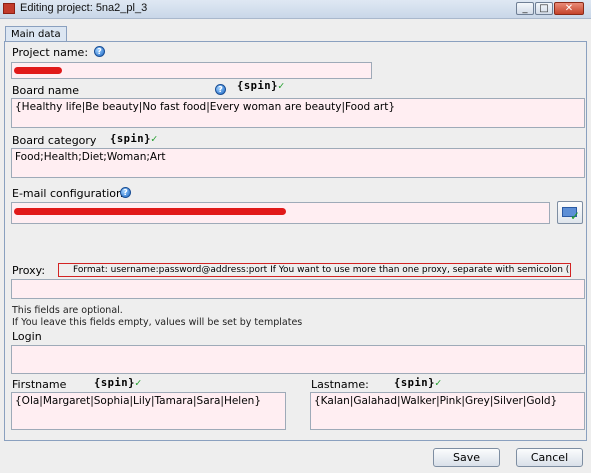  Describe the element at coordinates (46, 90) in the screenshot. I see `board-name-label: Board name` at that location.